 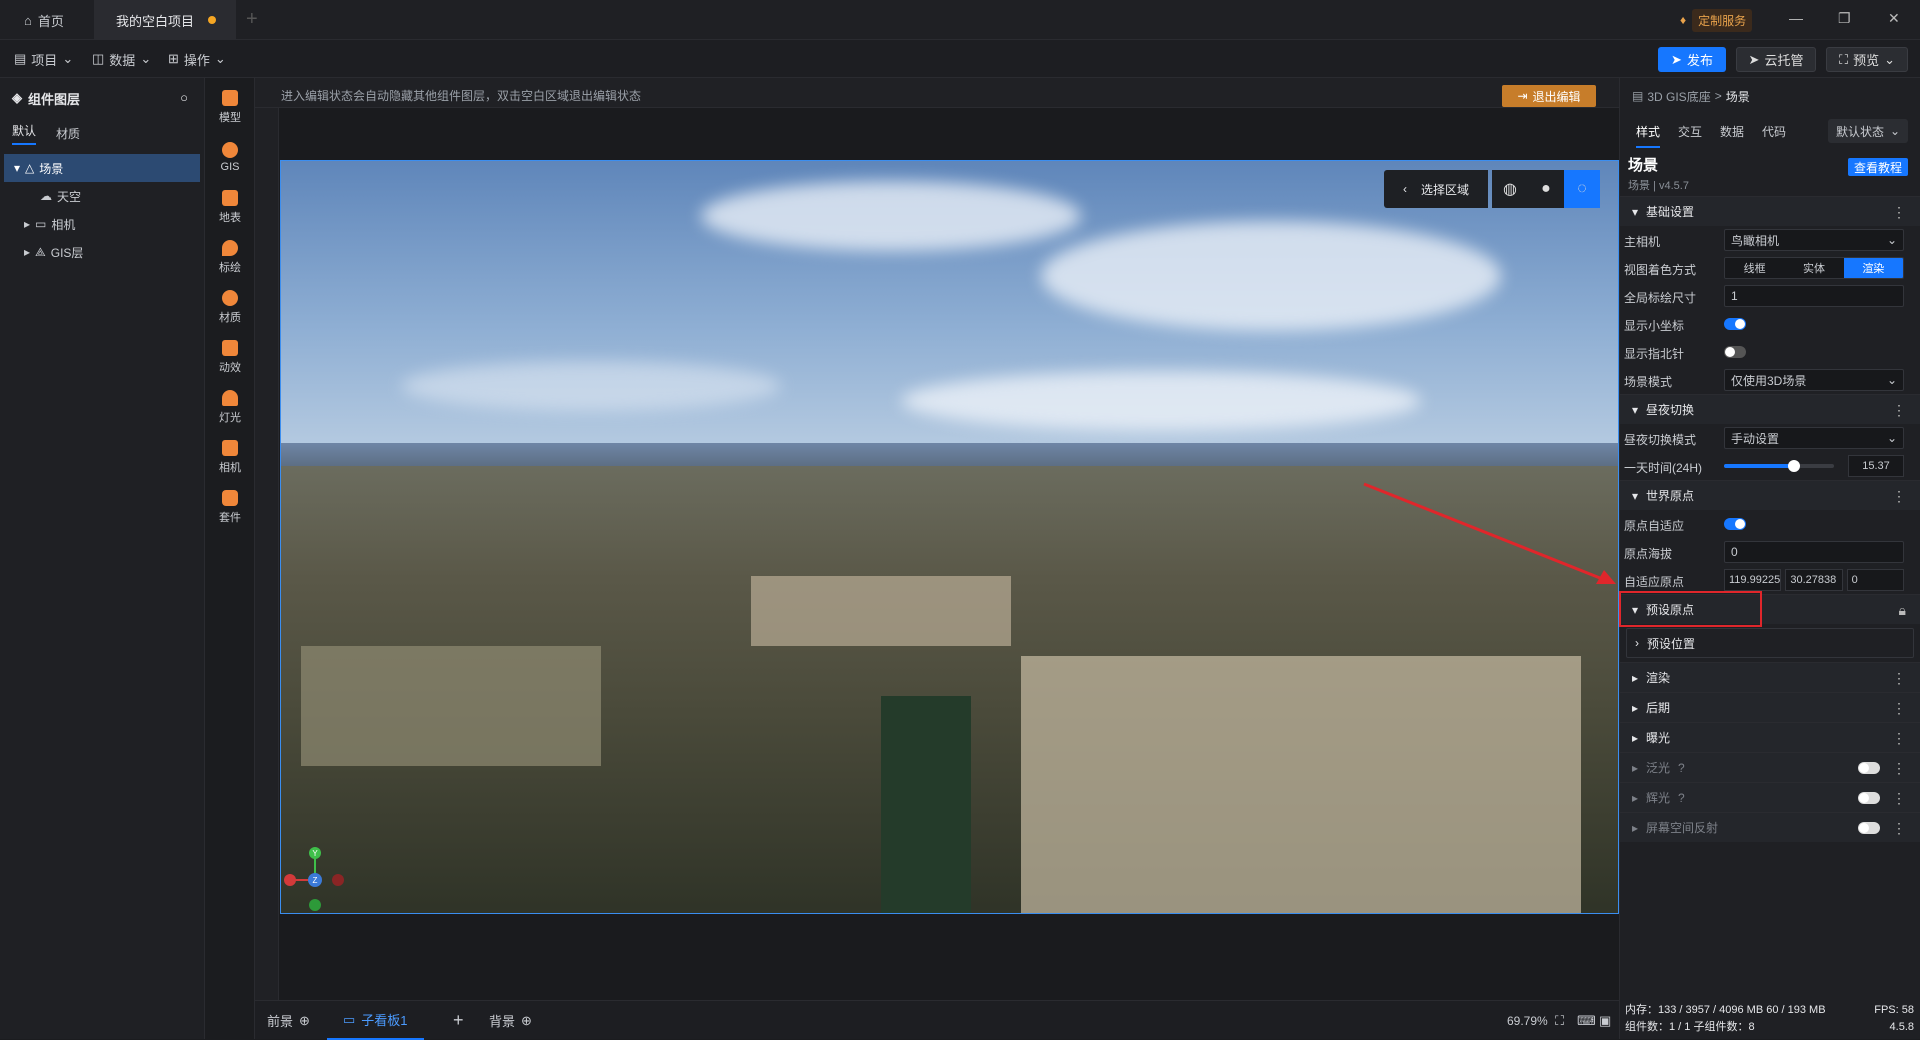 I want to click on menu-operate: ⊞ 操作 ⌄, so click(x=197, y=59).